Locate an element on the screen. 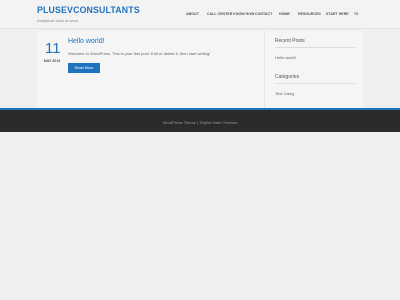 The height and width of the screenshot is (300, 400). recent-posts-rule is located at coordinates (315, 47).